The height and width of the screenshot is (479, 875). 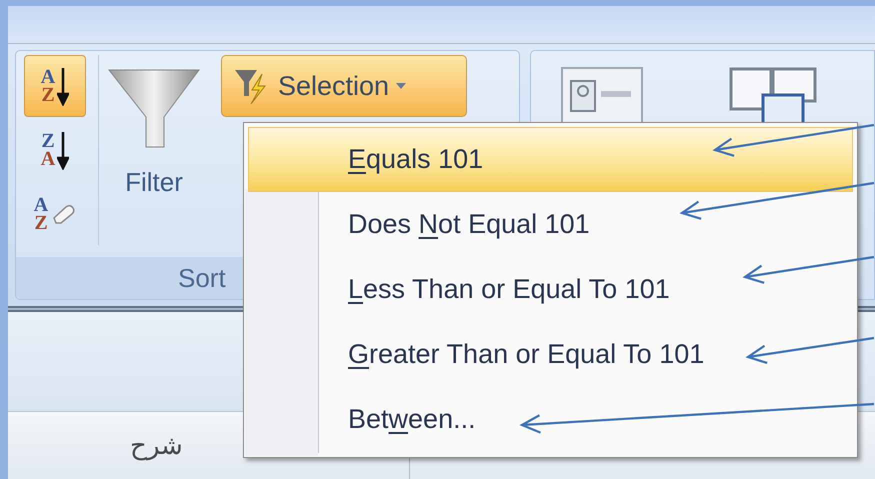 I want to click on group-label: Sort, so click(x=202, y=278).